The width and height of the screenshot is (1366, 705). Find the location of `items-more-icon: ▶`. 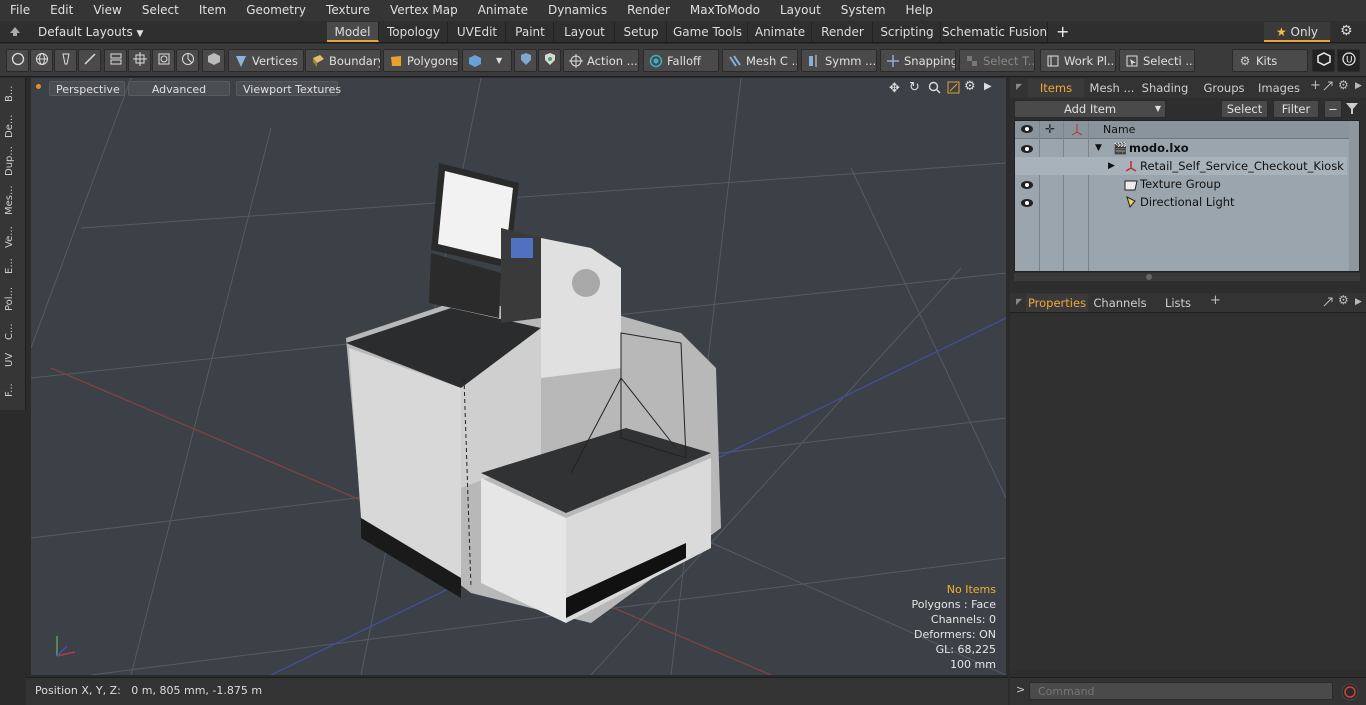

items-more-icon: ▶ is located at coordinates (1358, 86).